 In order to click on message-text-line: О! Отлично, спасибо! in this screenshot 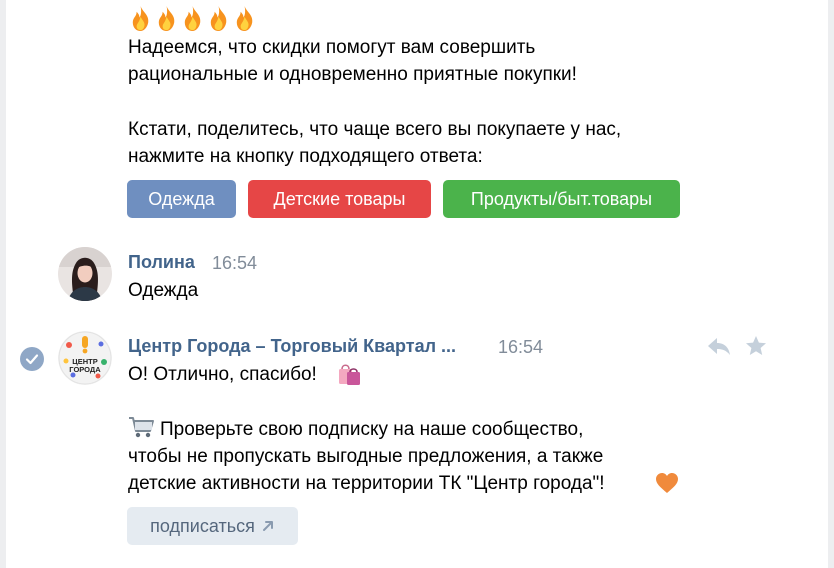, I will do `click(222, 374)`.